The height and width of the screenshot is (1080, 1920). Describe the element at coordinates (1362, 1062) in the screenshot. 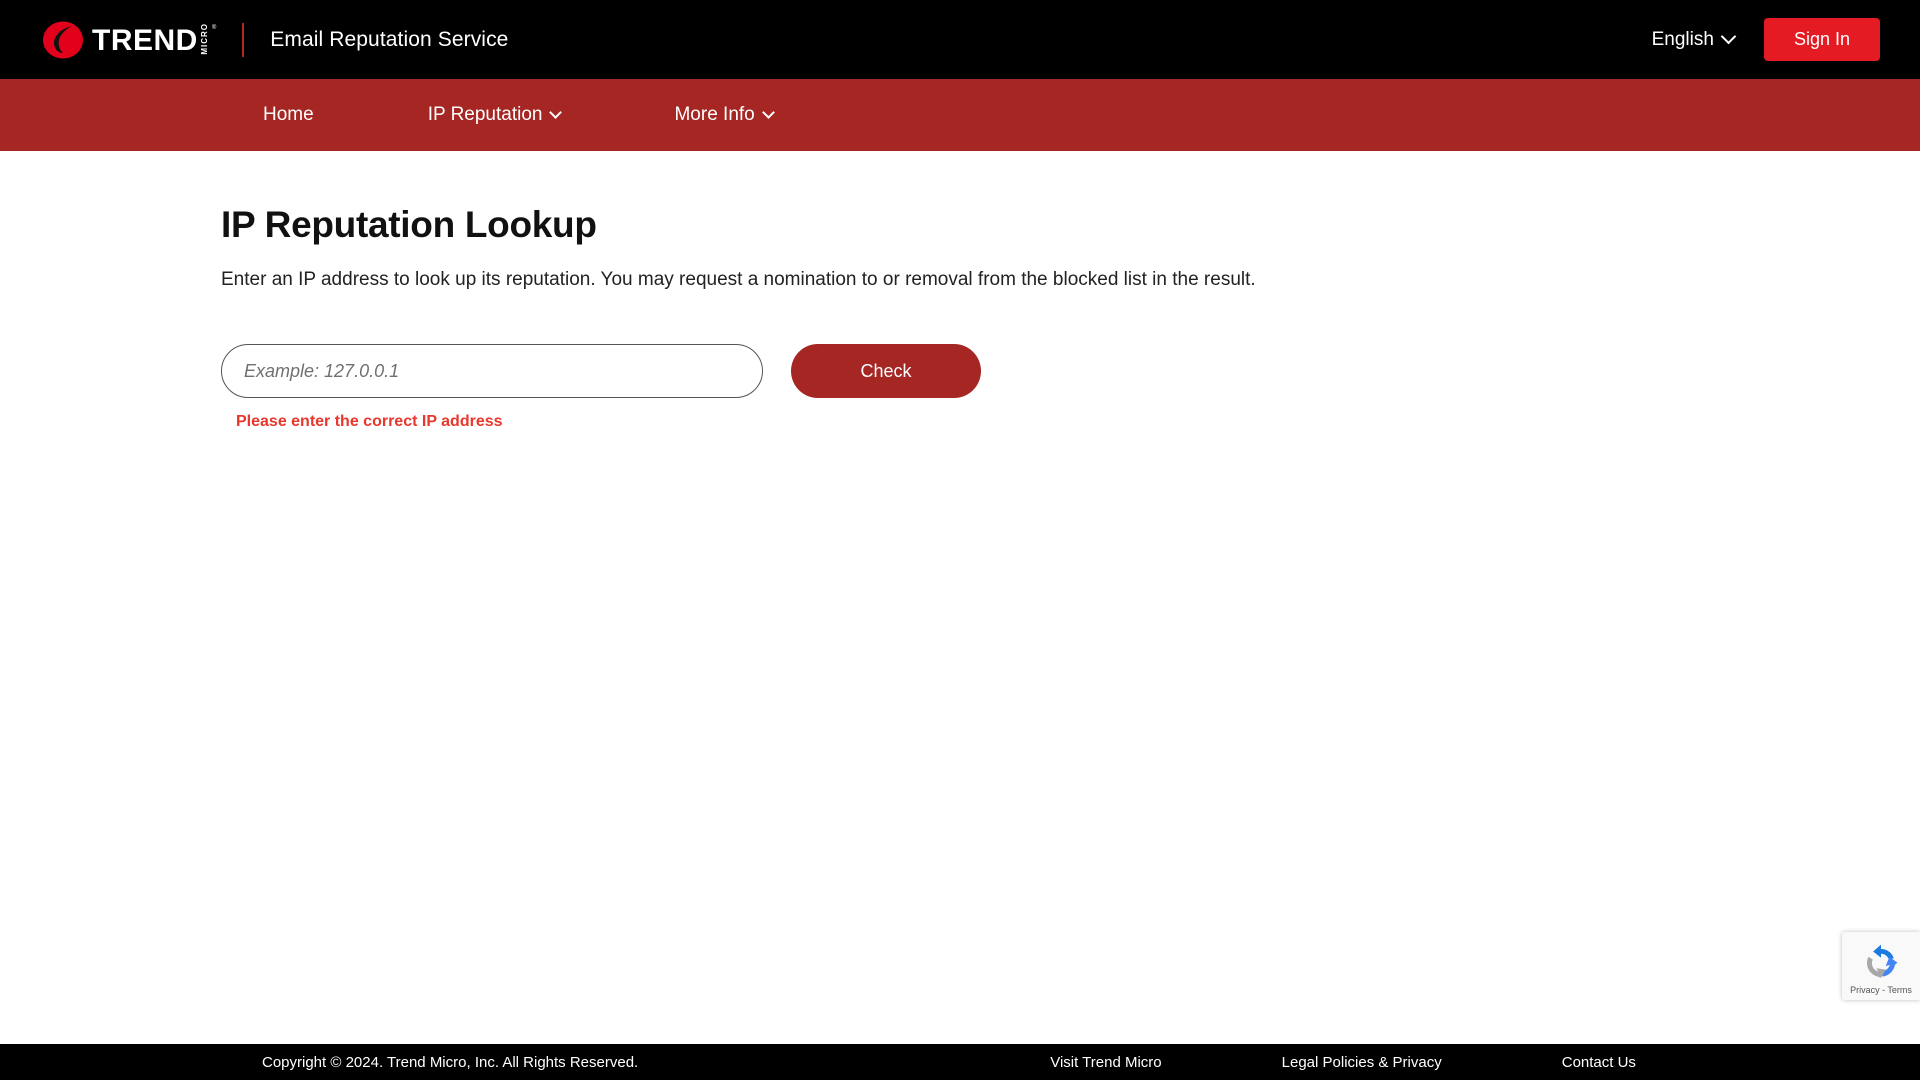

I see `footer-link-legal-policies-privacy: Legal Policies & Privacy` at that location.